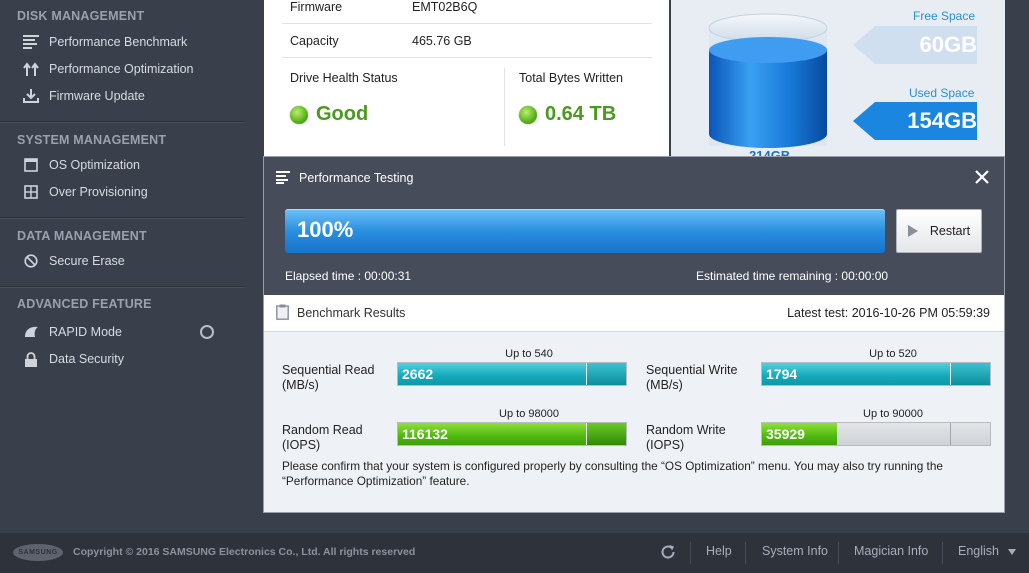 This screenshot has width=1029, height=573. I want to click on sidebar-item-label: OS Optimization, so click(95, 165).